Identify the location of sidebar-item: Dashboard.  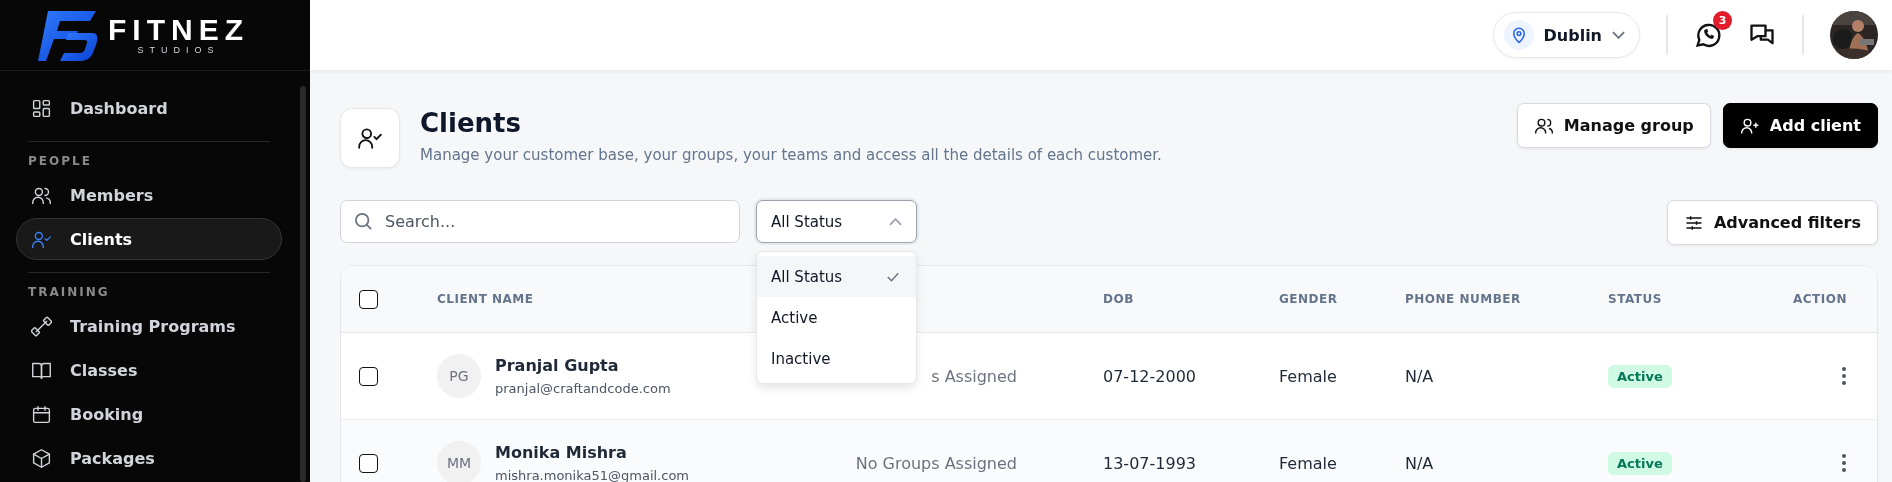
(149, 108).